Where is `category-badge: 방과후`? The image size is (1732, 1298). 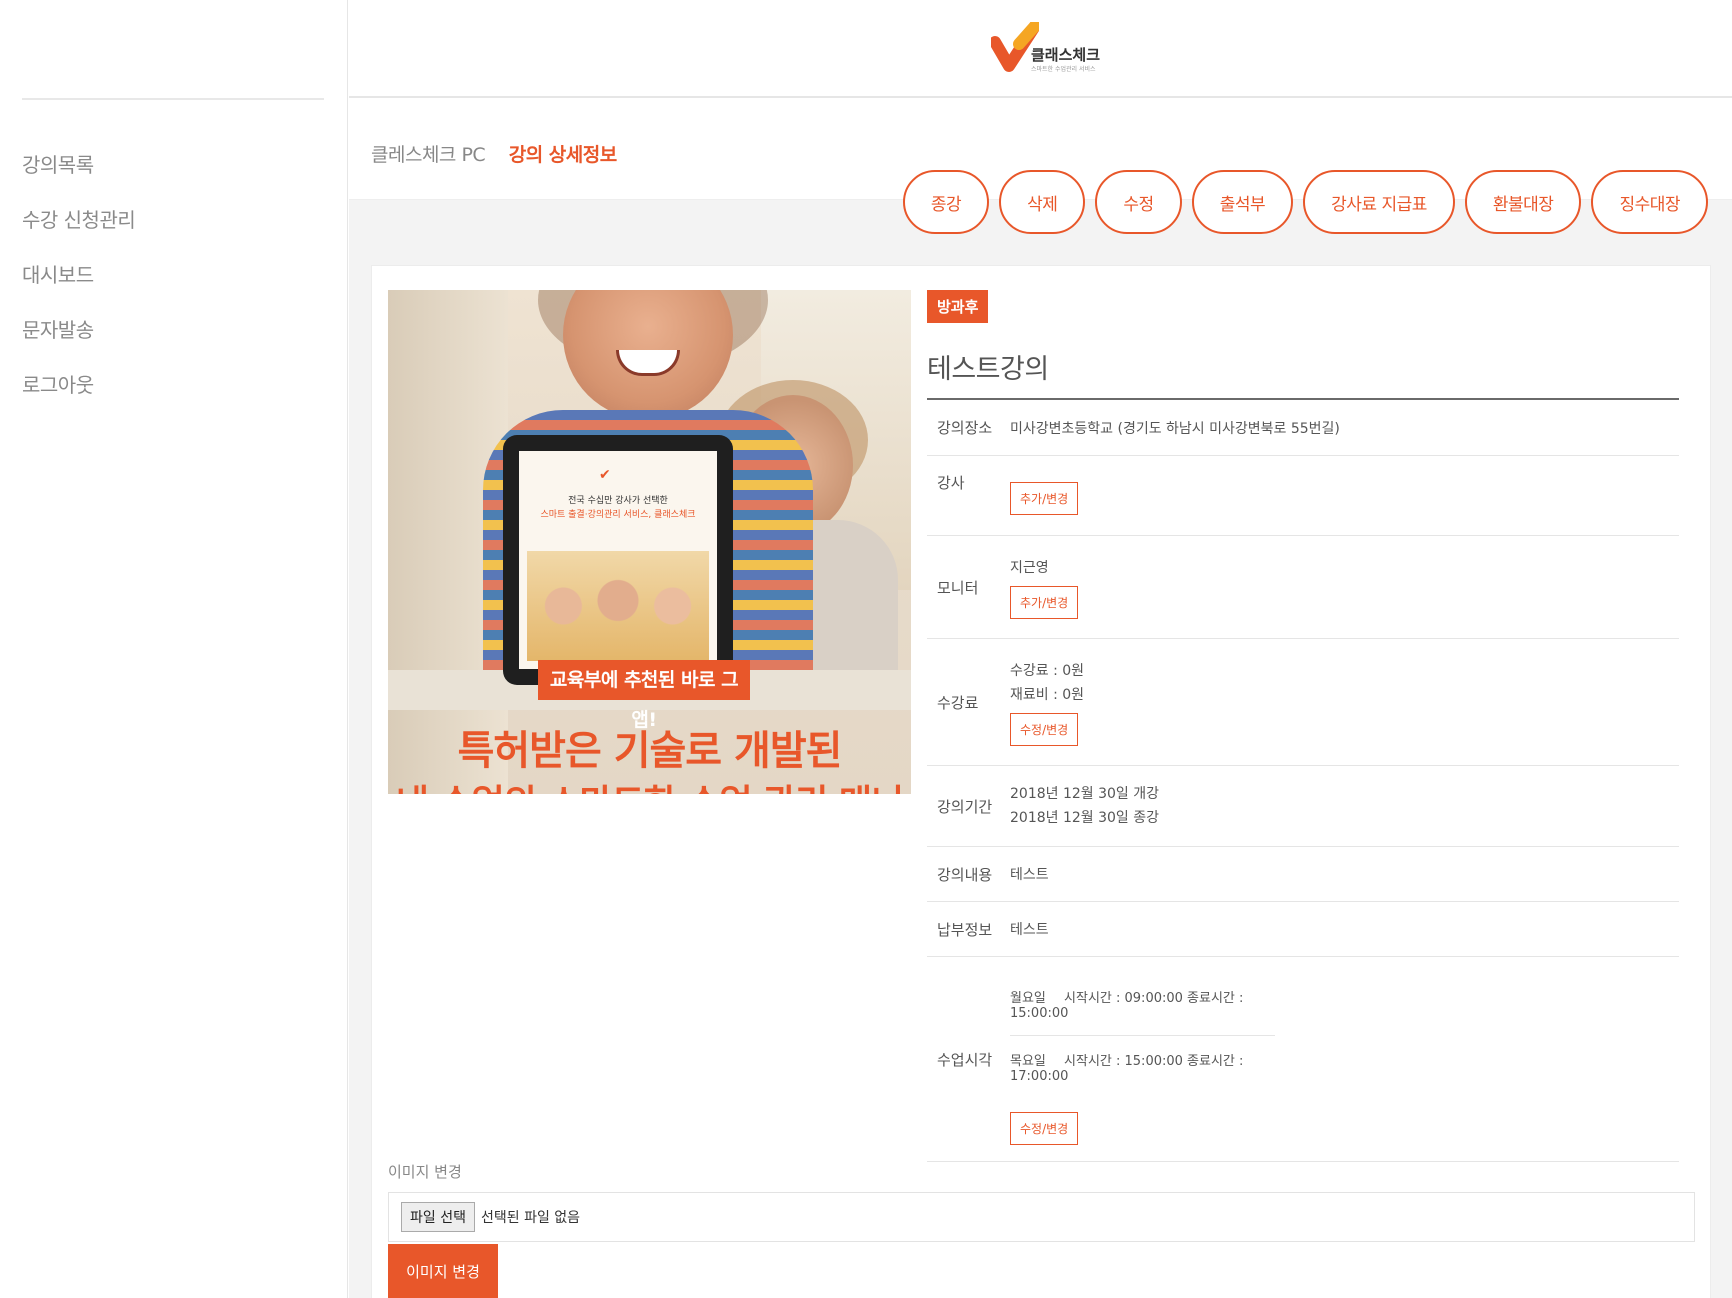
category-badge: 방과후 is located at coordinates (958, 306).